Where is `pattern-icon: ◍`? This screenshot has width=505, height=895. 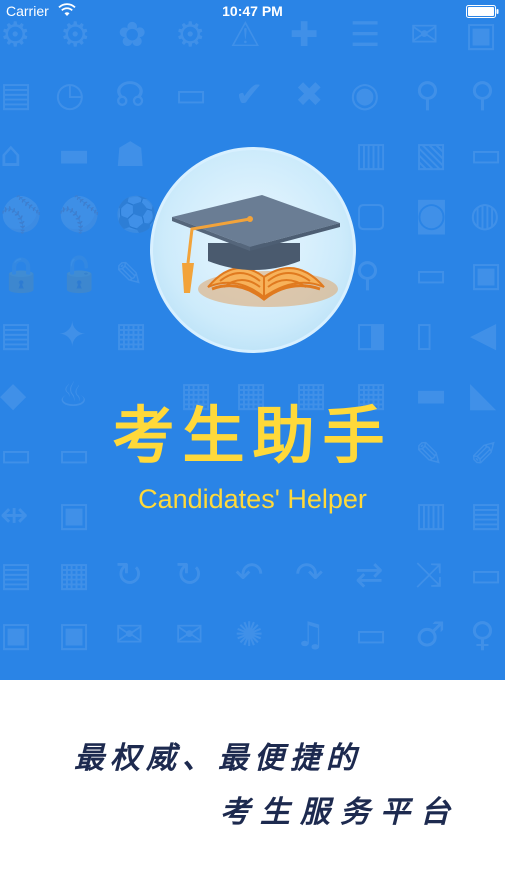 pattern-icon: ◍ is located at coordinates (485, 215).